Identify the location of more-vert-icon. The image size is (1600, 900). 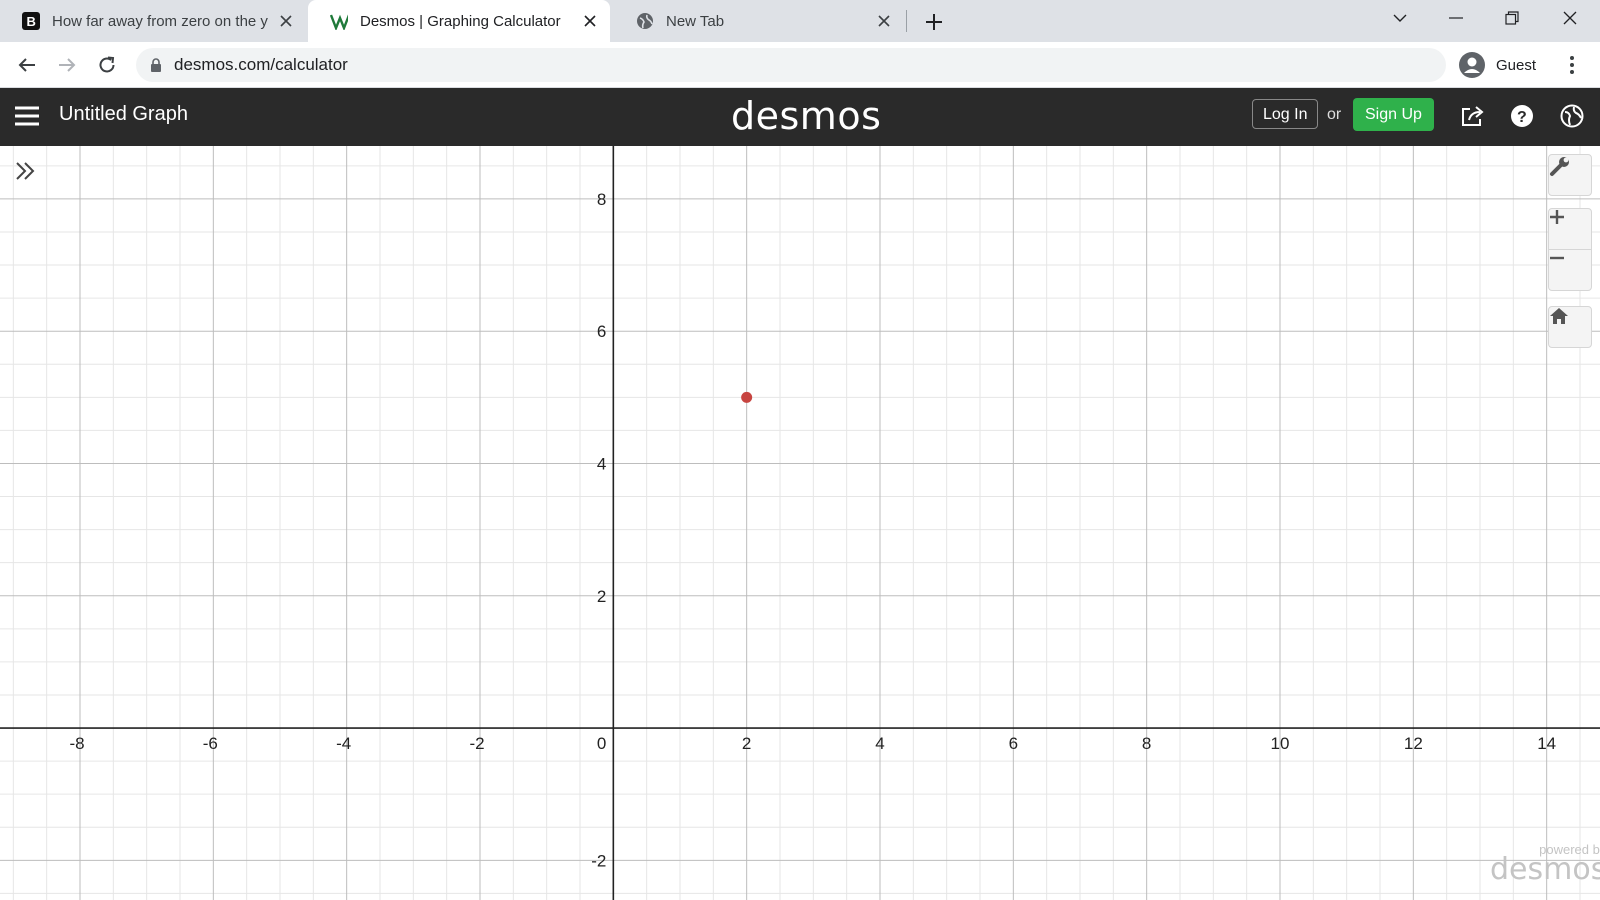
(1572, 65).